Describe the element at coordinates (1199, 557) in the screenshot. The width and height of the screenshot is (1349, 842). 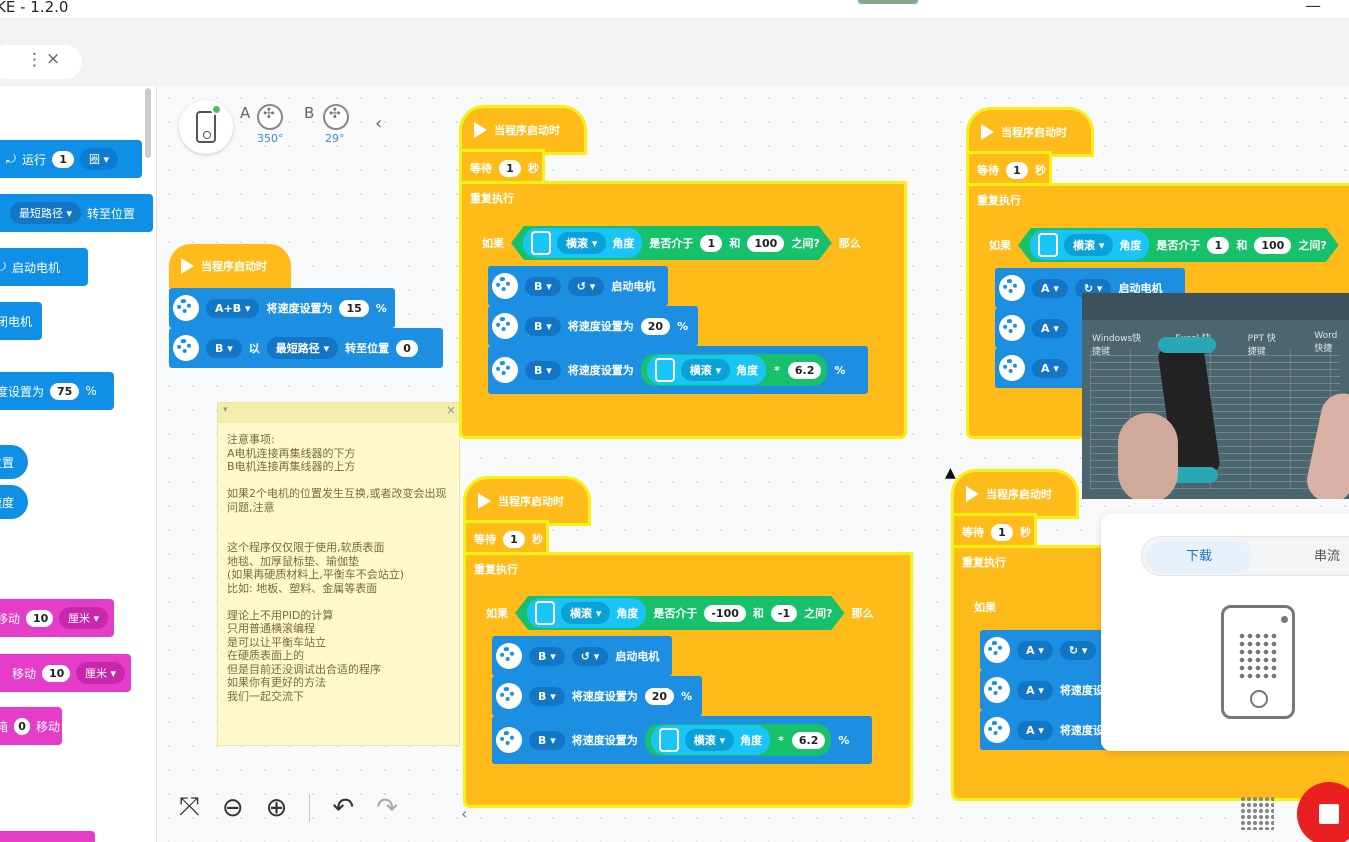
I see `download-tab: 下载` at that location.